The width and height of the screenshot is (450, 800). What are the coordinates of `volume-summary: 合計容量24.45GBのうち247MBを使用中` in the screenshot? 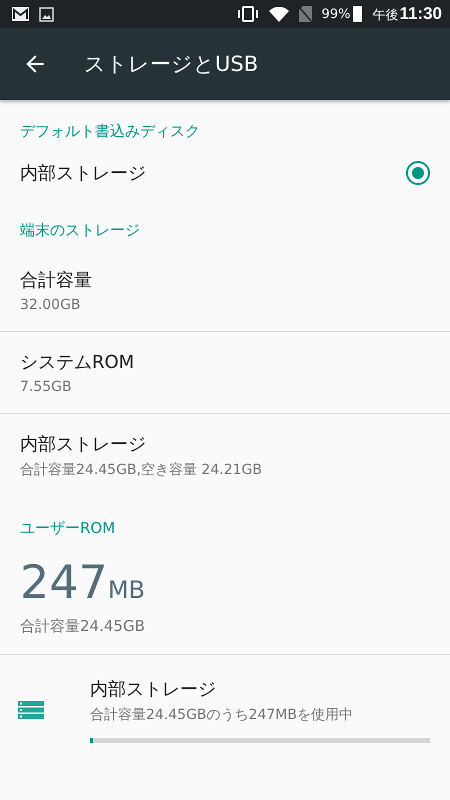 It's located at (222, 715).